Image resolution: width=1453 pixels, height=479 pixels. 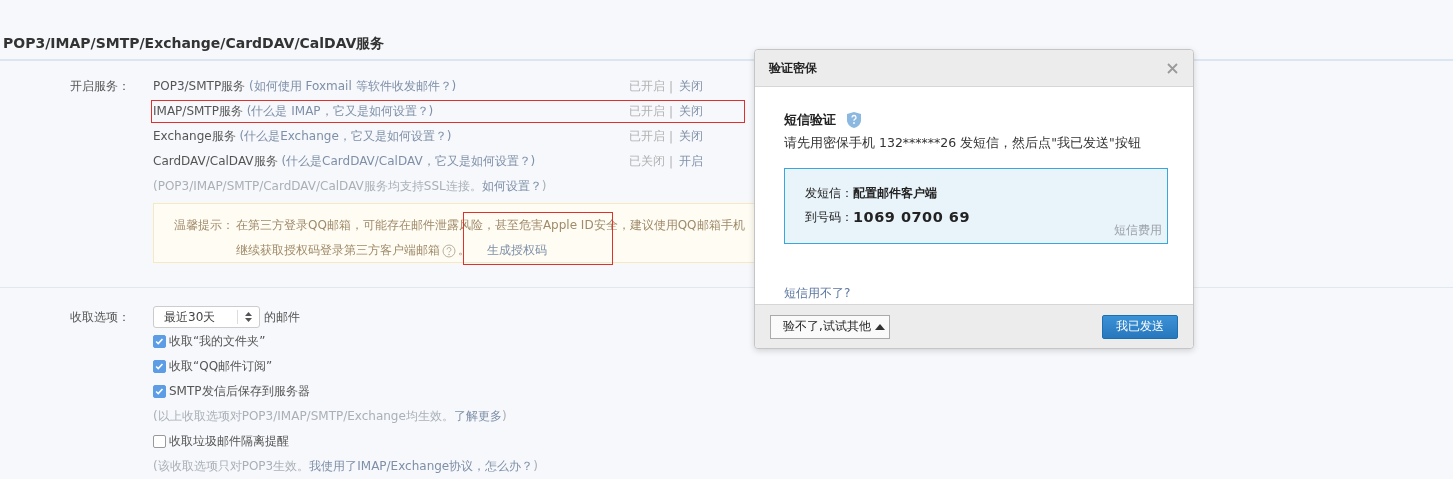 I want to click on service-name: CardDAV/CalDAV服务 (什么是CardDAV/CalDAV，它又是如何设置？), so click(x=345, y=161).